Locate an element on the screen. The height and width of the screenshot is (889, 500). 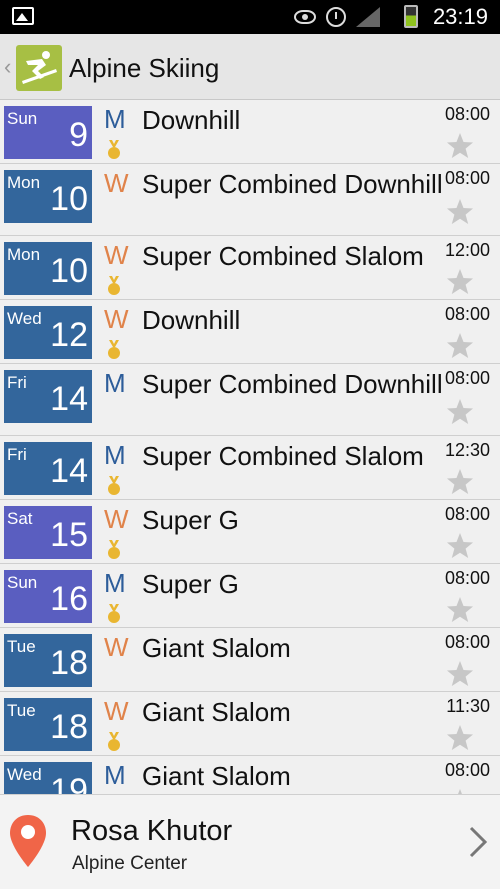
venue-name: Rosa Khutor is located at coordinates (152, 831).